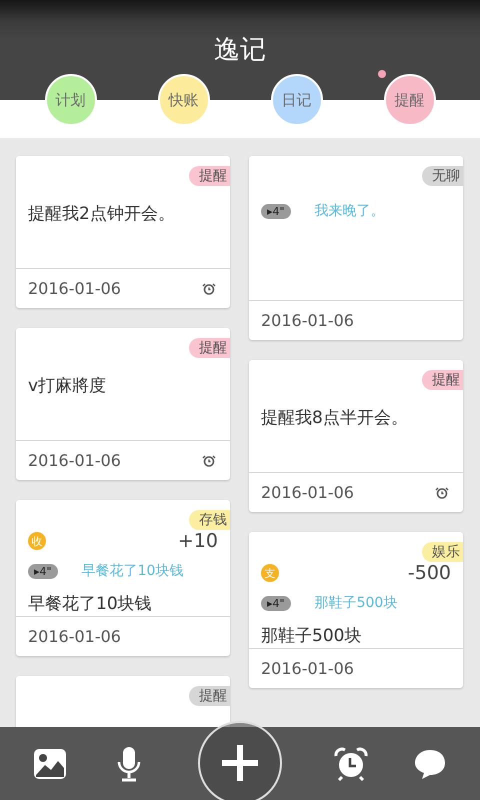 The image size is (480, 800). Describe the element at coordinates (356, 436) in the screenshot. I see `note-card: 提醒 提醒我8点半开会。 2016-01-06` at that location.